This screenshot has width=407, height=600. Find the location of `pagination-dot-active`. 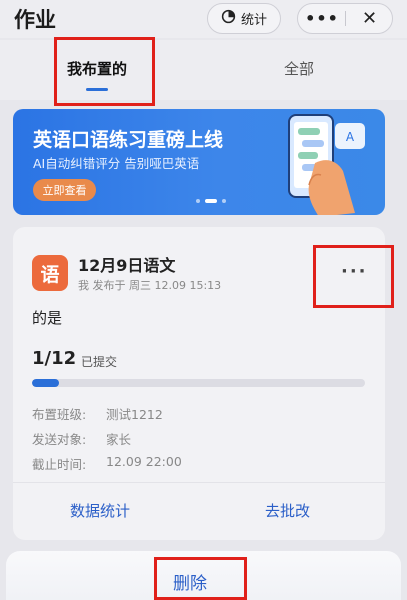

pagination-dot-active is located at coordinates (211, 201).